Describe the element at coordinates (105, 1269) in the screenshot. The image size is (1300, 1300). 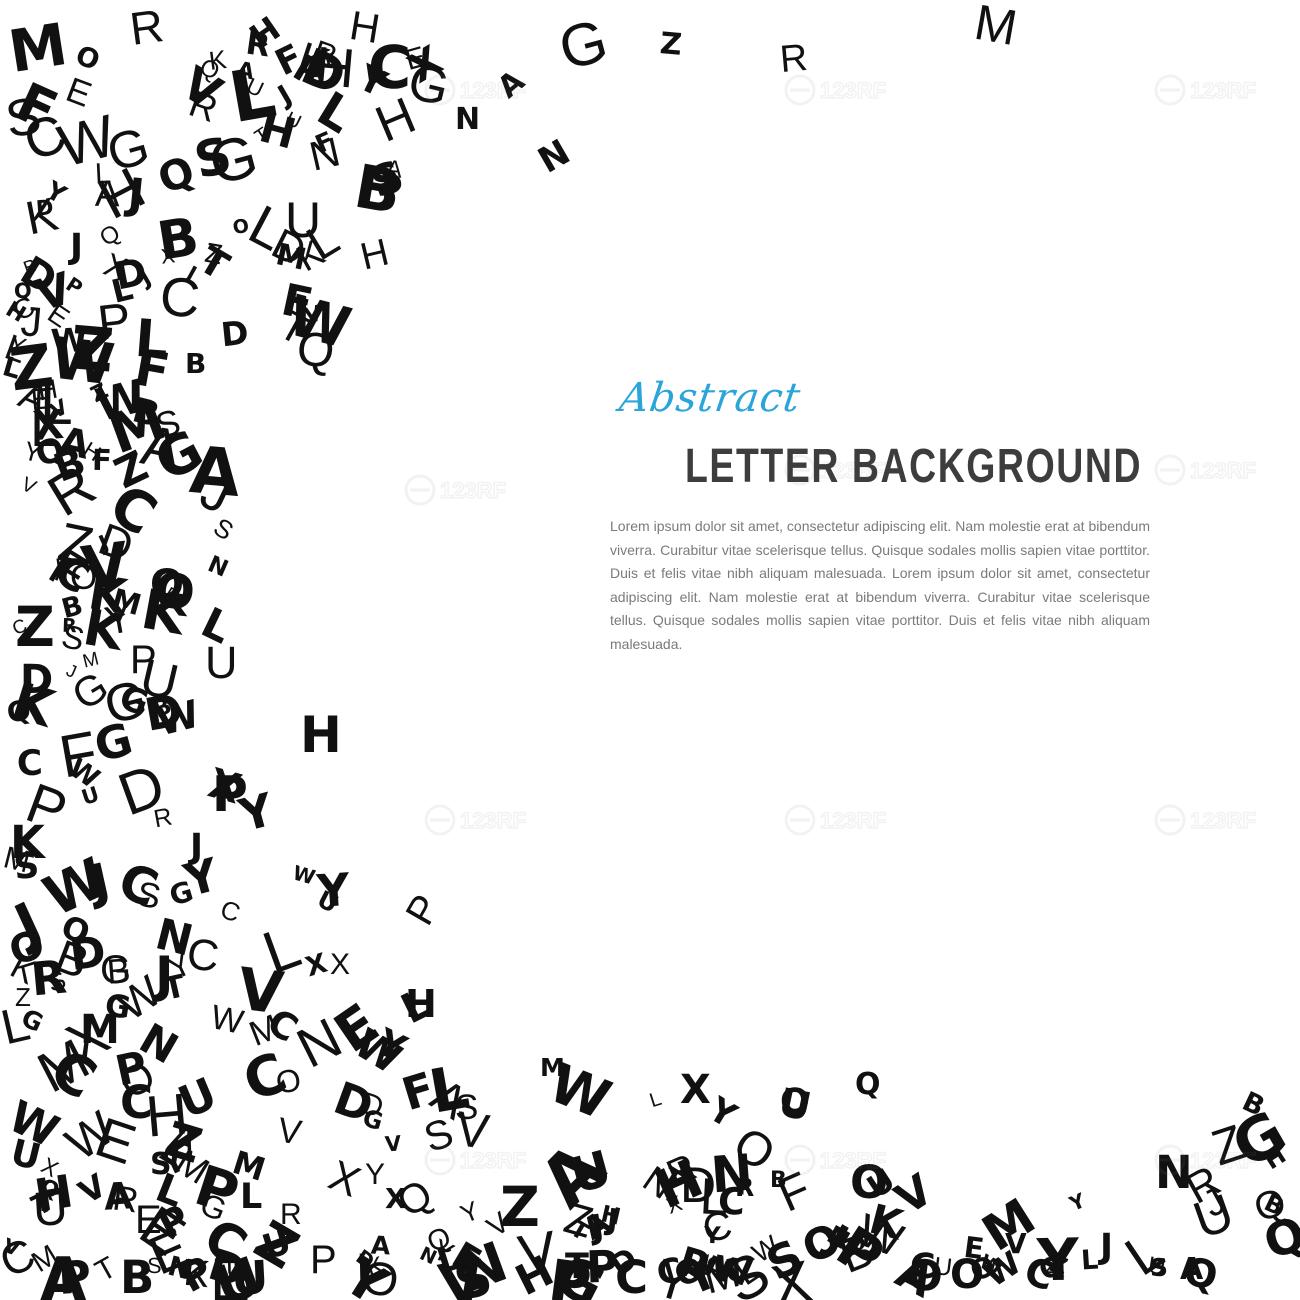
I see `decorative-letter: T` at that location.